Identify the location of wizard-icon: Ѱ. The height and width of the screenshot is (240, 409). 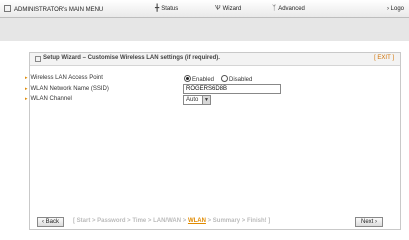
(218, 8).